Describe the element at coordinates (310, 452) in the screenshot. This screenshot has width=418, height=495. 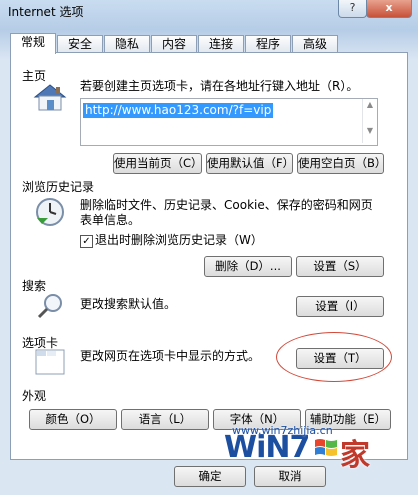
I see `win7-watermark-logo: WiN7 家 www.win7zhijia.cn` at that location.